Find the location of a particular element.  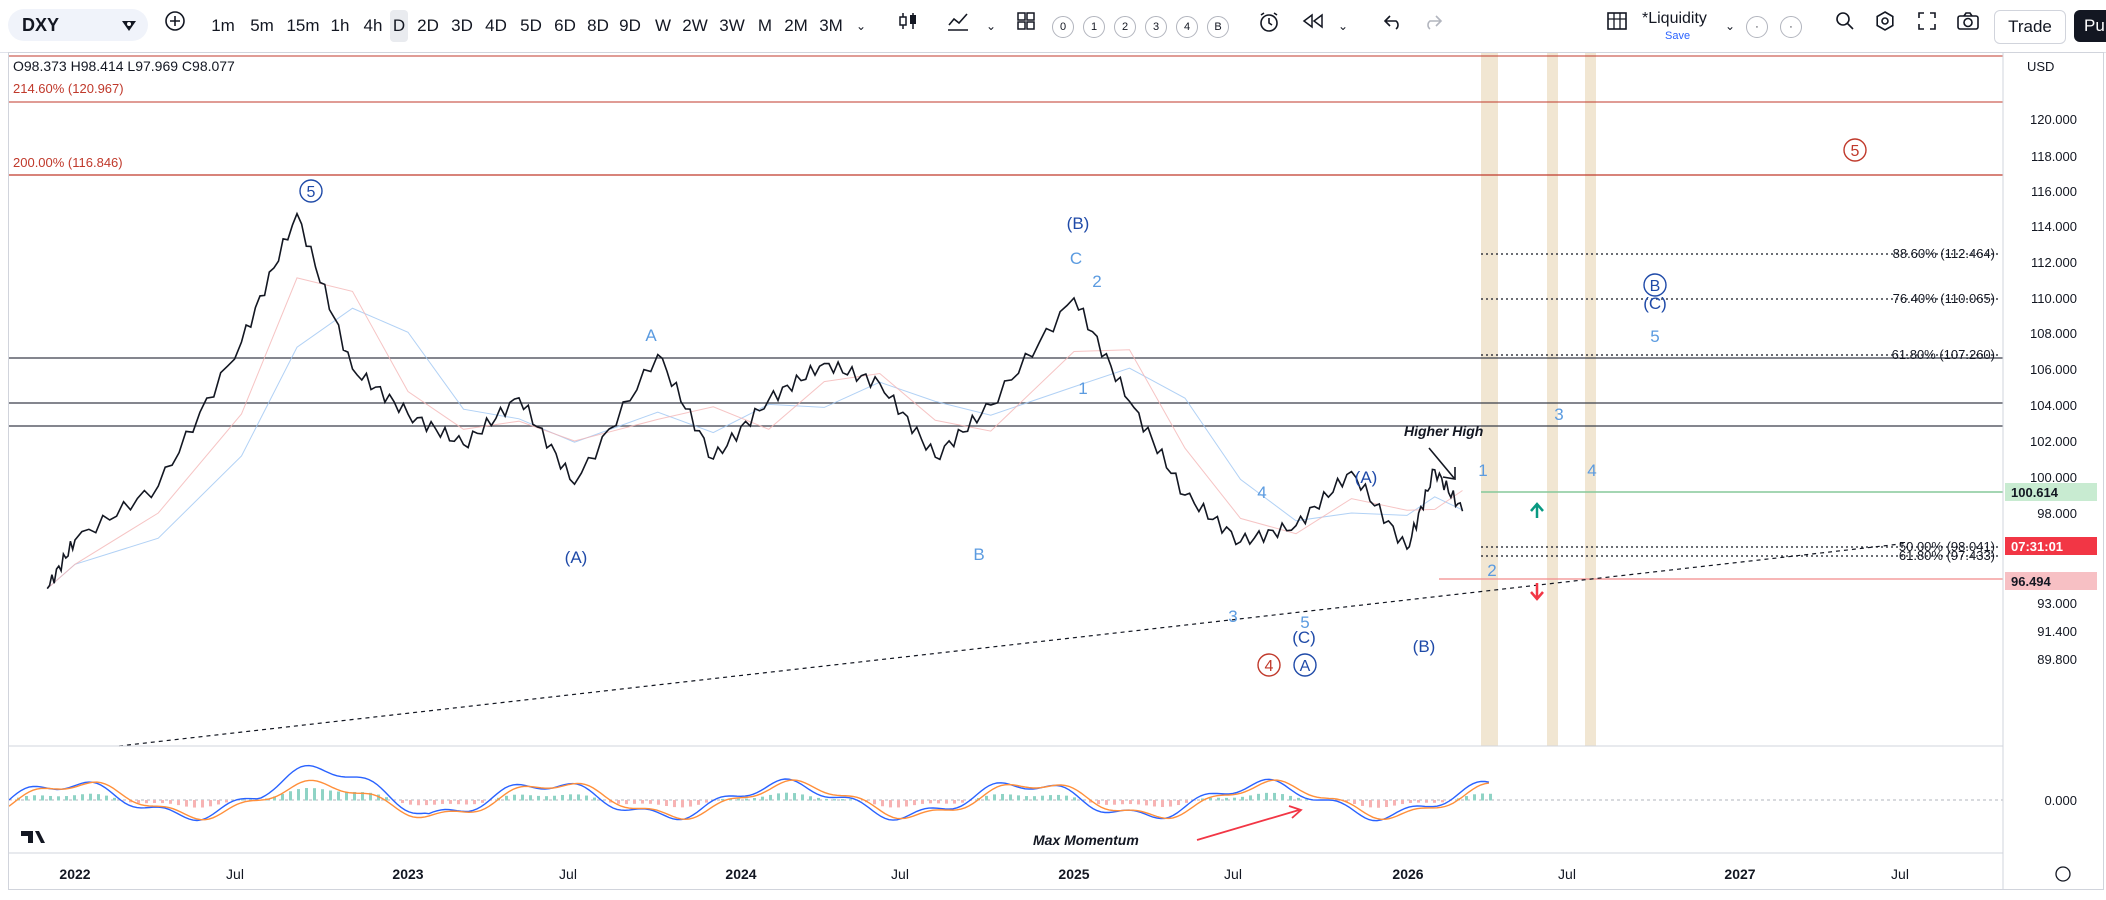

publish-button: Pu is located at coordinates (2090, 26).